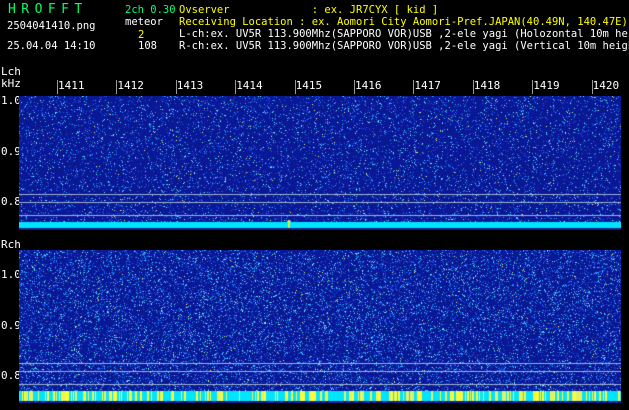  I want to click on observer-line: Ovserver : ex. JR7CYX [ kid ], so click(309, 10).